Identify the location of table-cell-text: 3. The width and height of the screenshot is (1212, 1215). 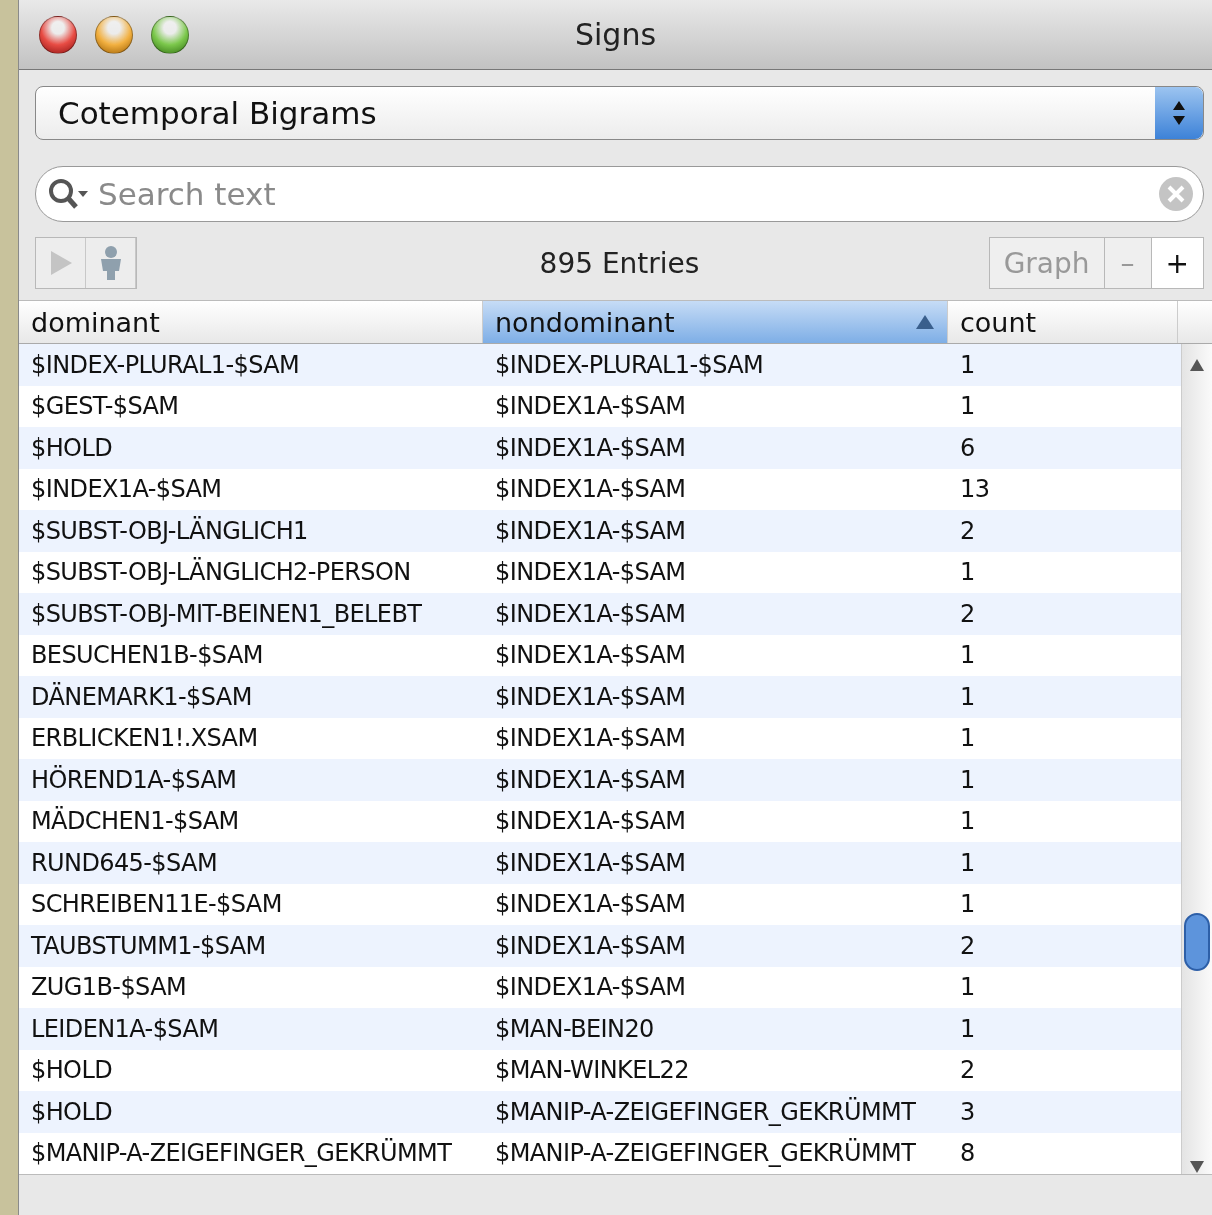
(967, 1111).